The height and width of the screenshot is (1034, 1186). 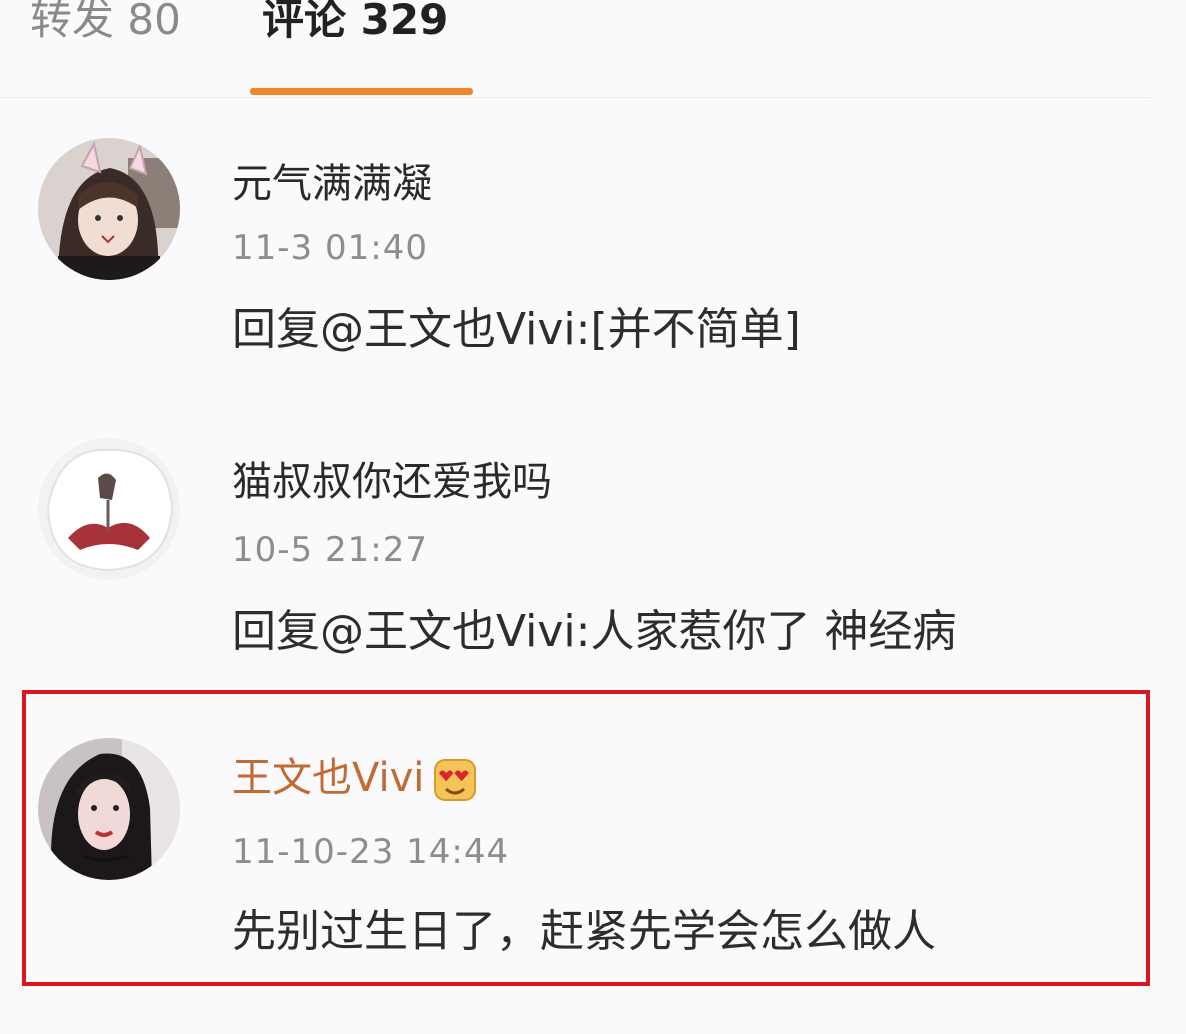 I want to click on comment-timestamp: 10-5 21:27, so click(x=330, y=550).